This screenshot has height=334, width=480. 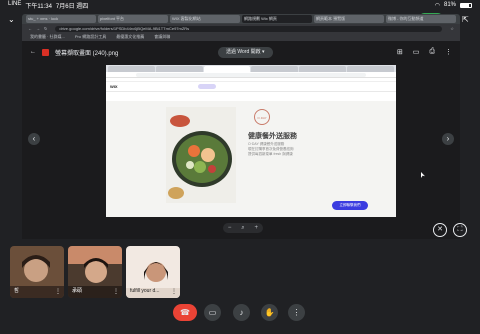 I want to click on bookmarks-bar: 我的書籤 · 社群媒... Pro 網路設計工具 最優惠文化推薦 會議與聯, so click(x=241, y=37).